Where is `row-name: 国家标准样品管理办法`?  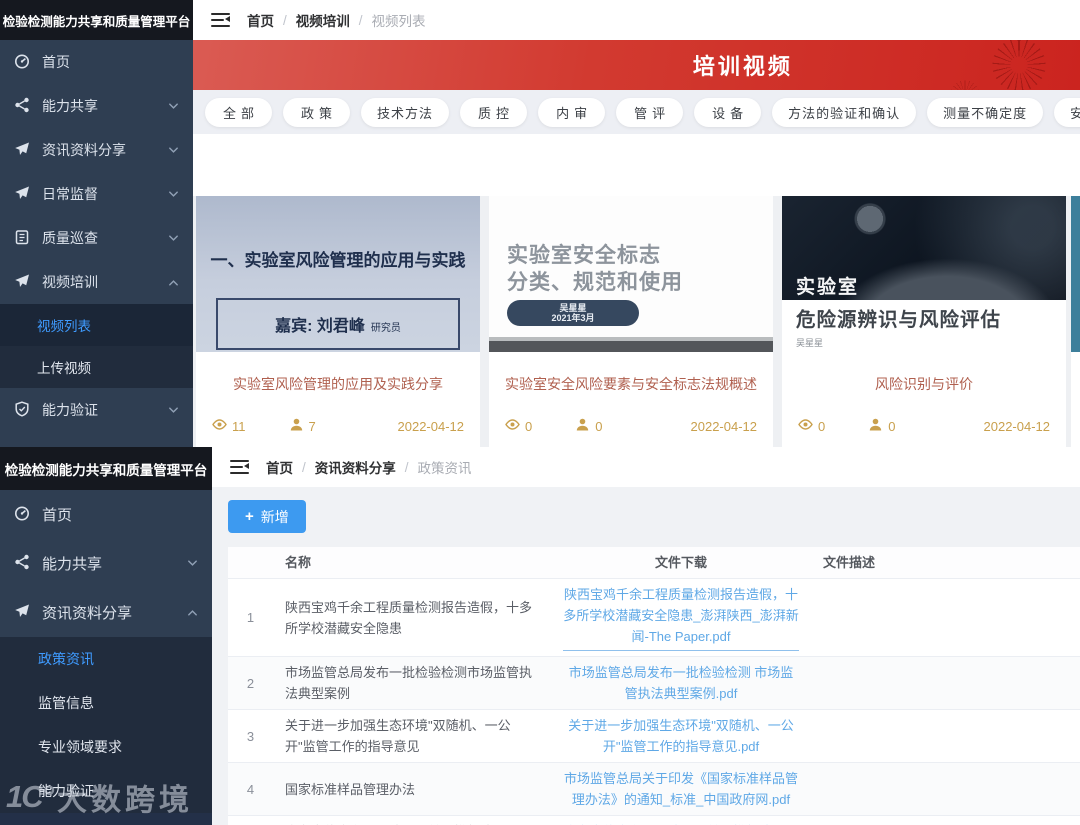
row-name: 国家标准样品管理办法 is located at coordinates (412, 789).